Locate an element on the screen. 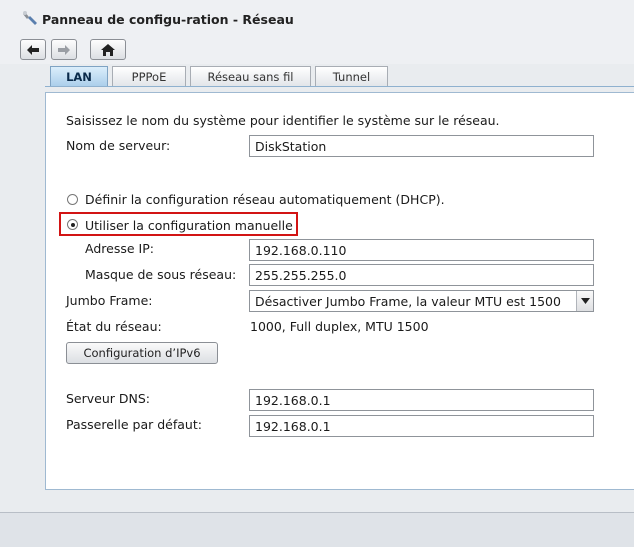 This screenshot has height=547, width=634. arrow-right-icon is located at coordinates (64, 49).